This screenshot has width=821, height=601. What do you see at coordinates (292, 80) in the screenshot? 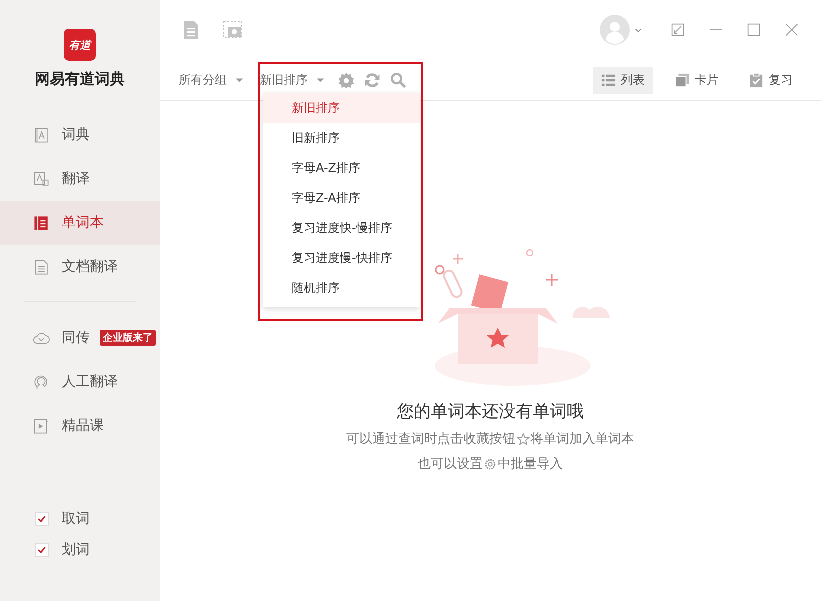
I see `sort-dropdown: 新旧排序` at bounding box center [292, 80].